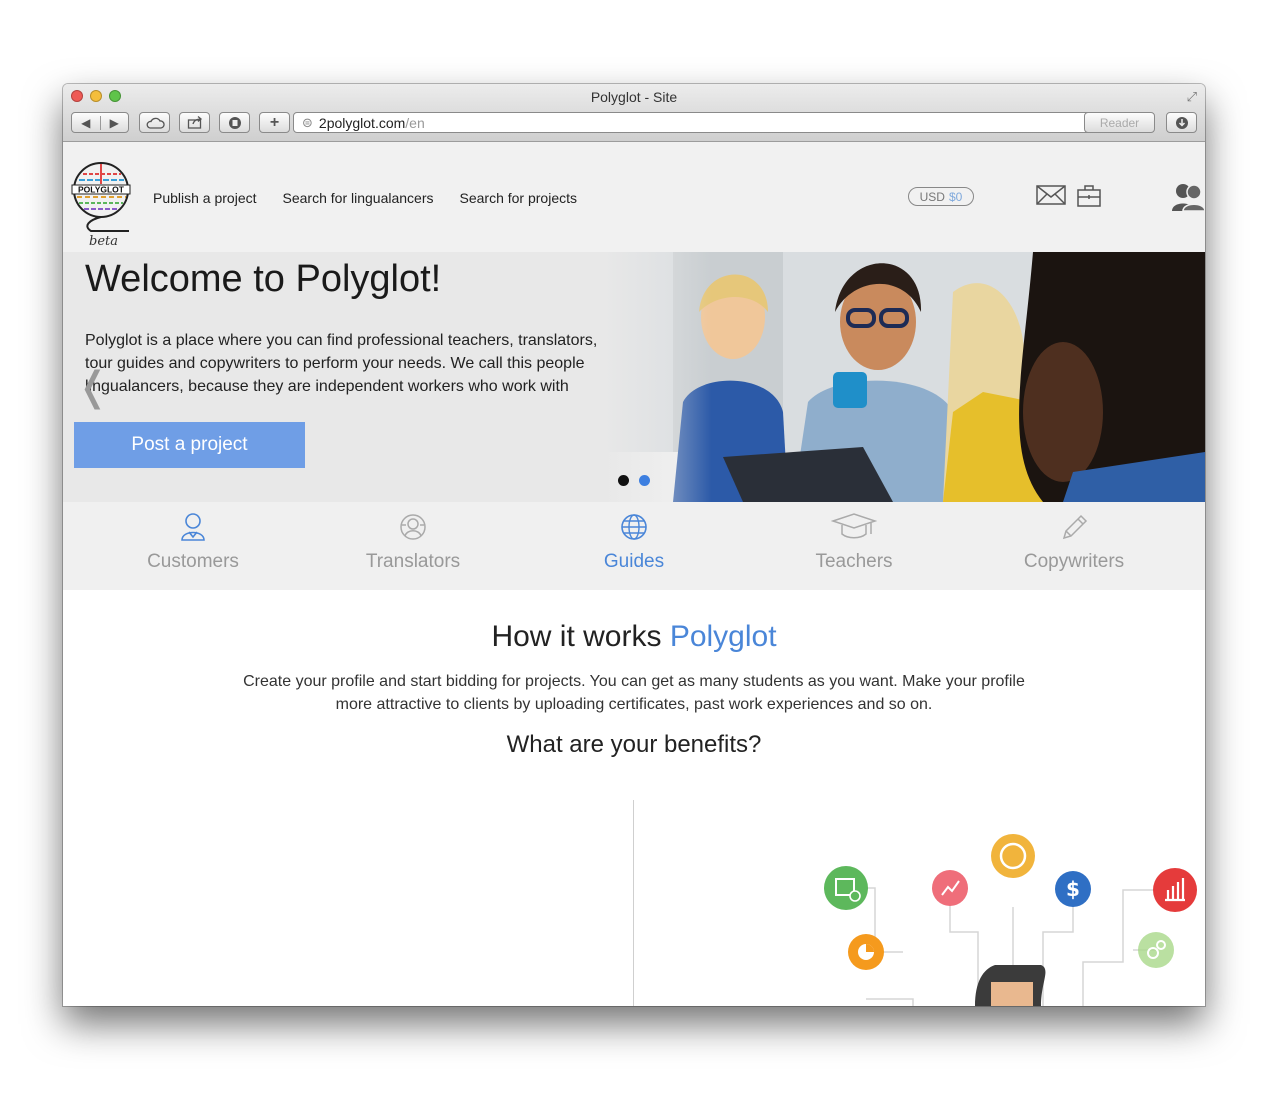 The width and height of the screenshot is (1268, 1094). Describe the element at coordinates (101, 190) in the screenshot. I see `logo-text: POLYGLOT` at that location.